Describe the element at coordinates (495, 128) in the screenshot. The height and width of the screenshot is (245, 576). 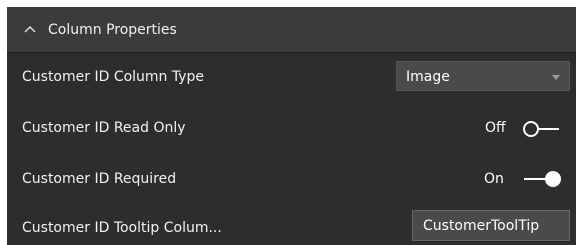
I see `read-only-state-label: Off` at that location.